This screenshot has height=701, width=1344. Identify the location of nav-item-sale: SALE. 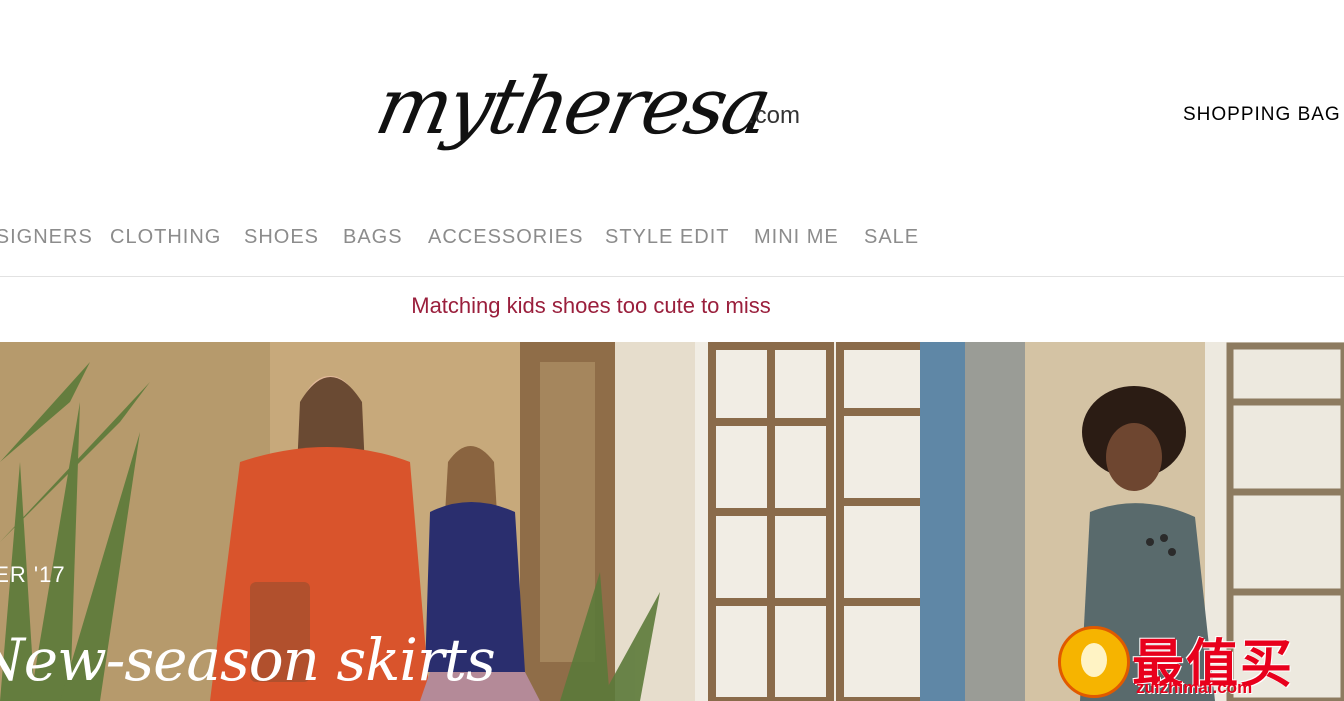
(891, 237).